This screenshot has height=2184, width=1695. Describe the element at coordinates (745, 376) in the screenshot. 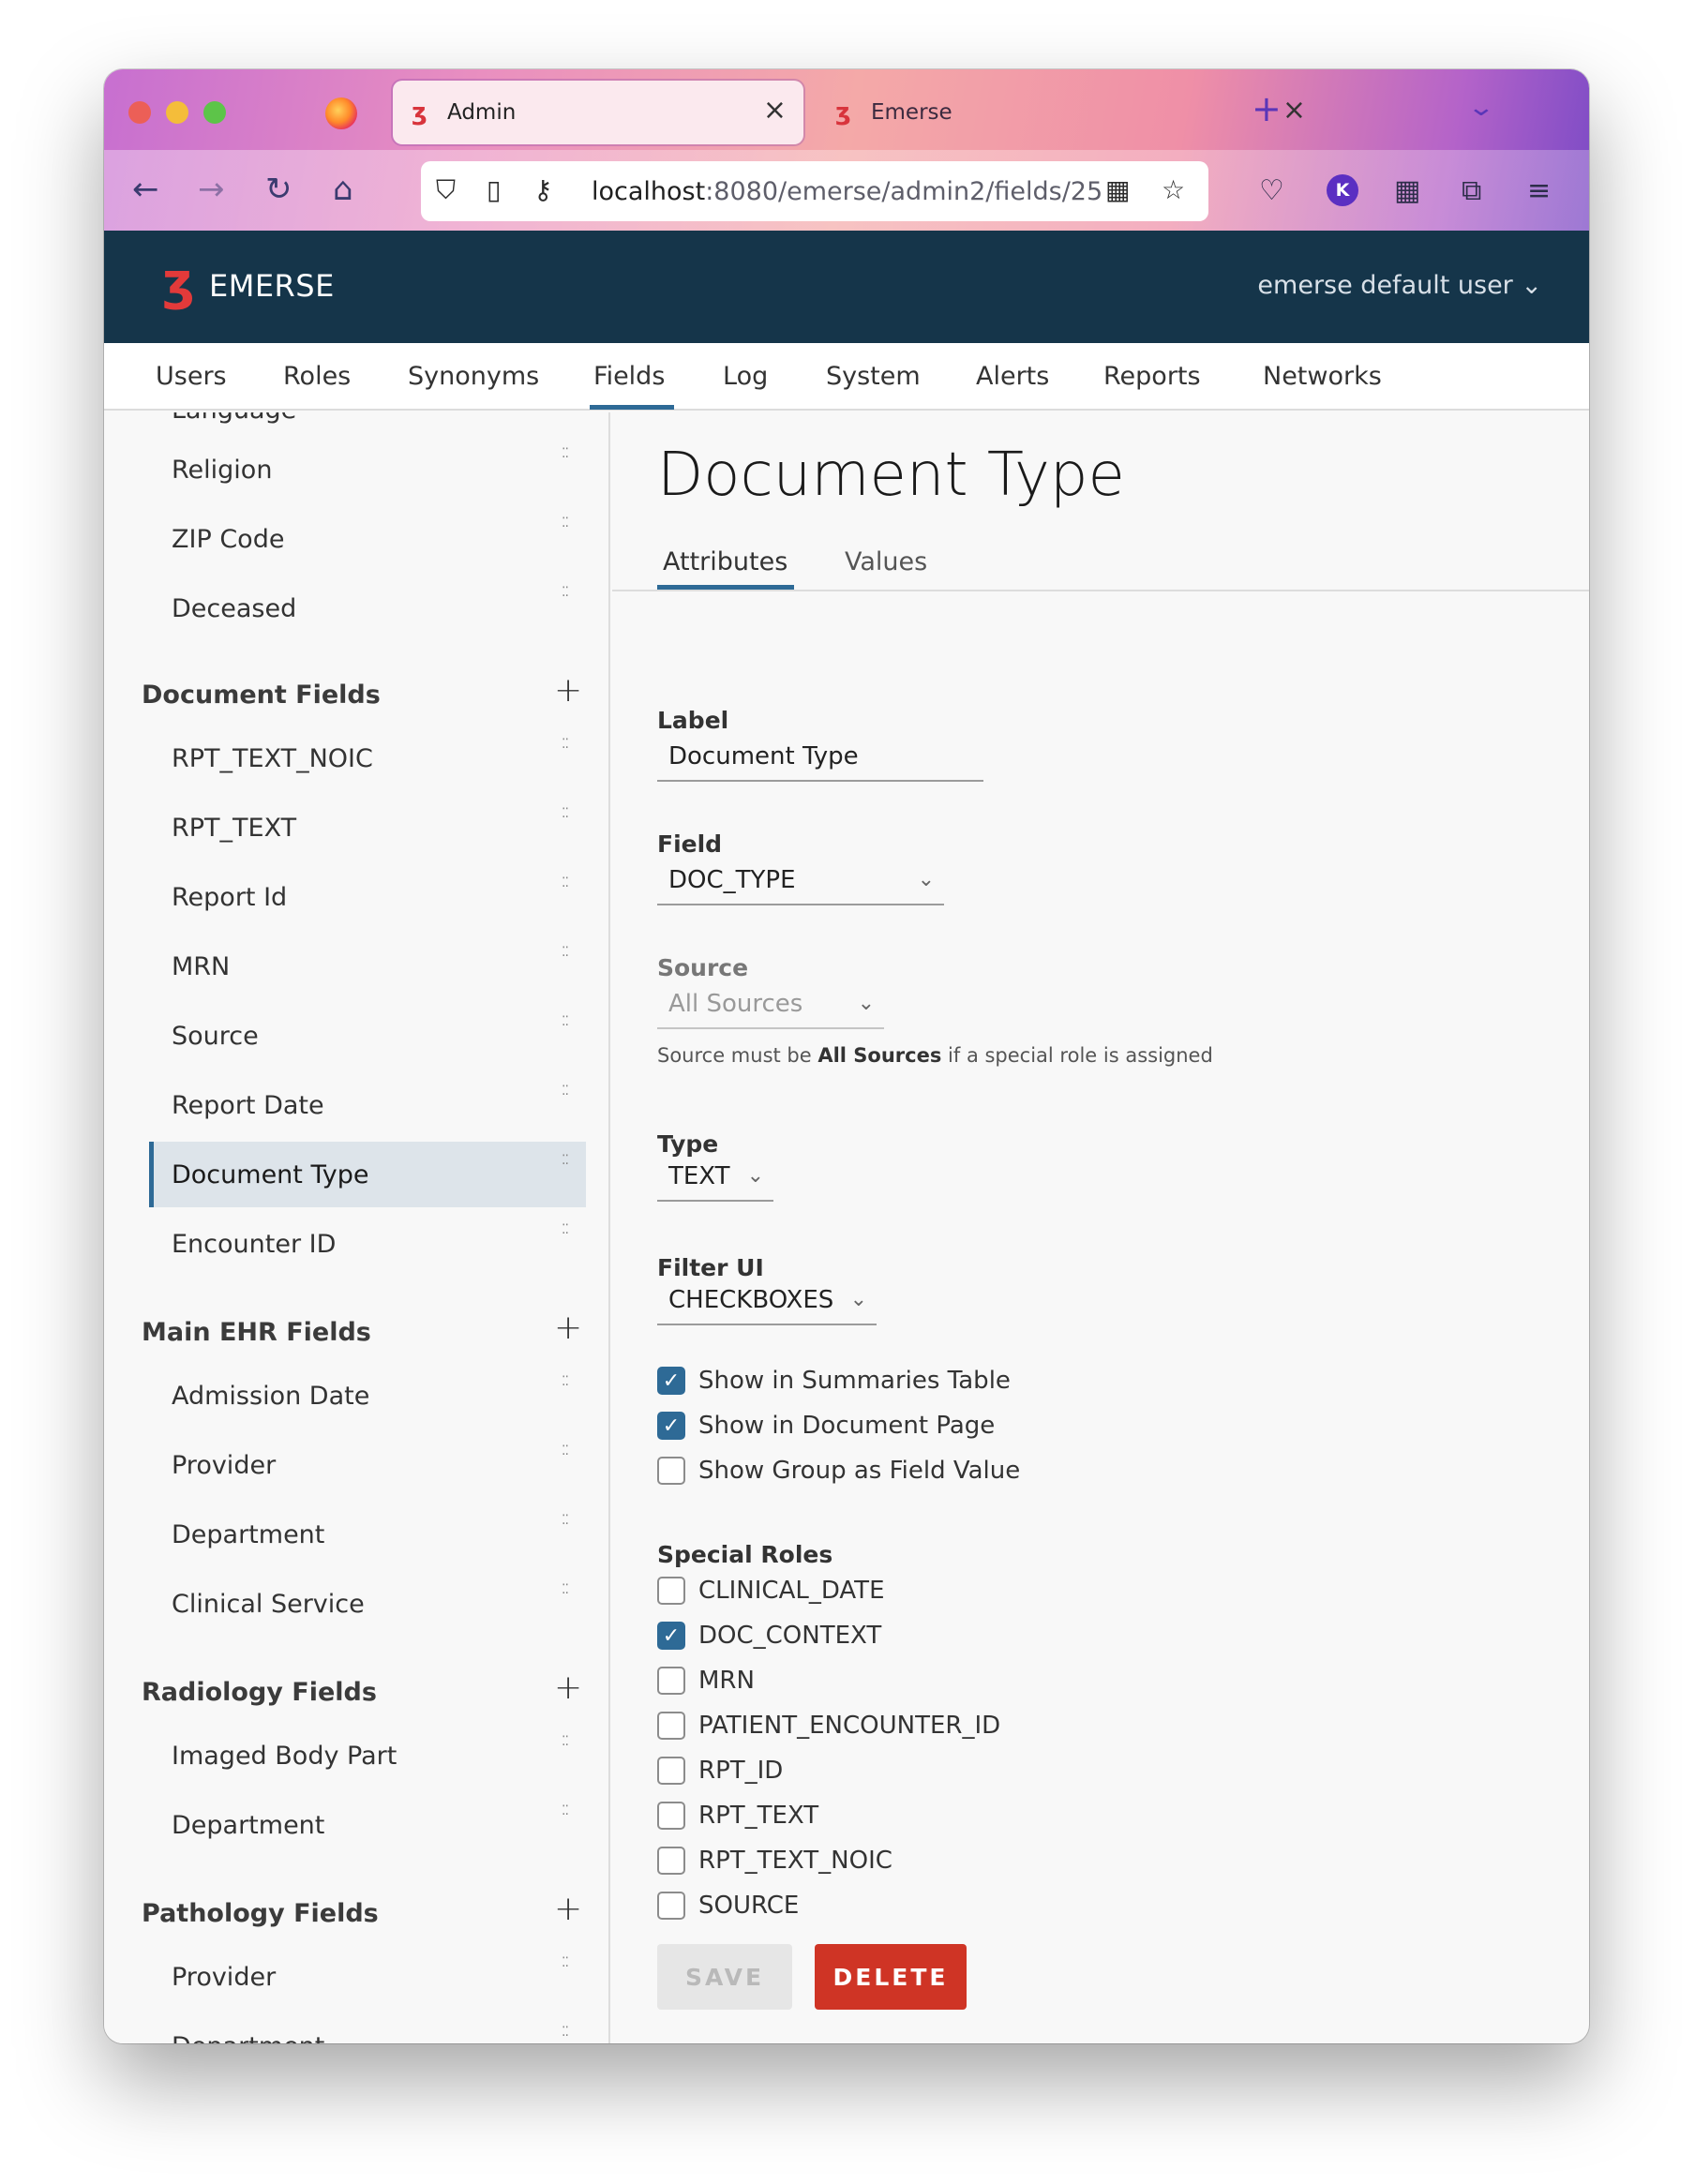

I see `nav-log: Log` at that location.